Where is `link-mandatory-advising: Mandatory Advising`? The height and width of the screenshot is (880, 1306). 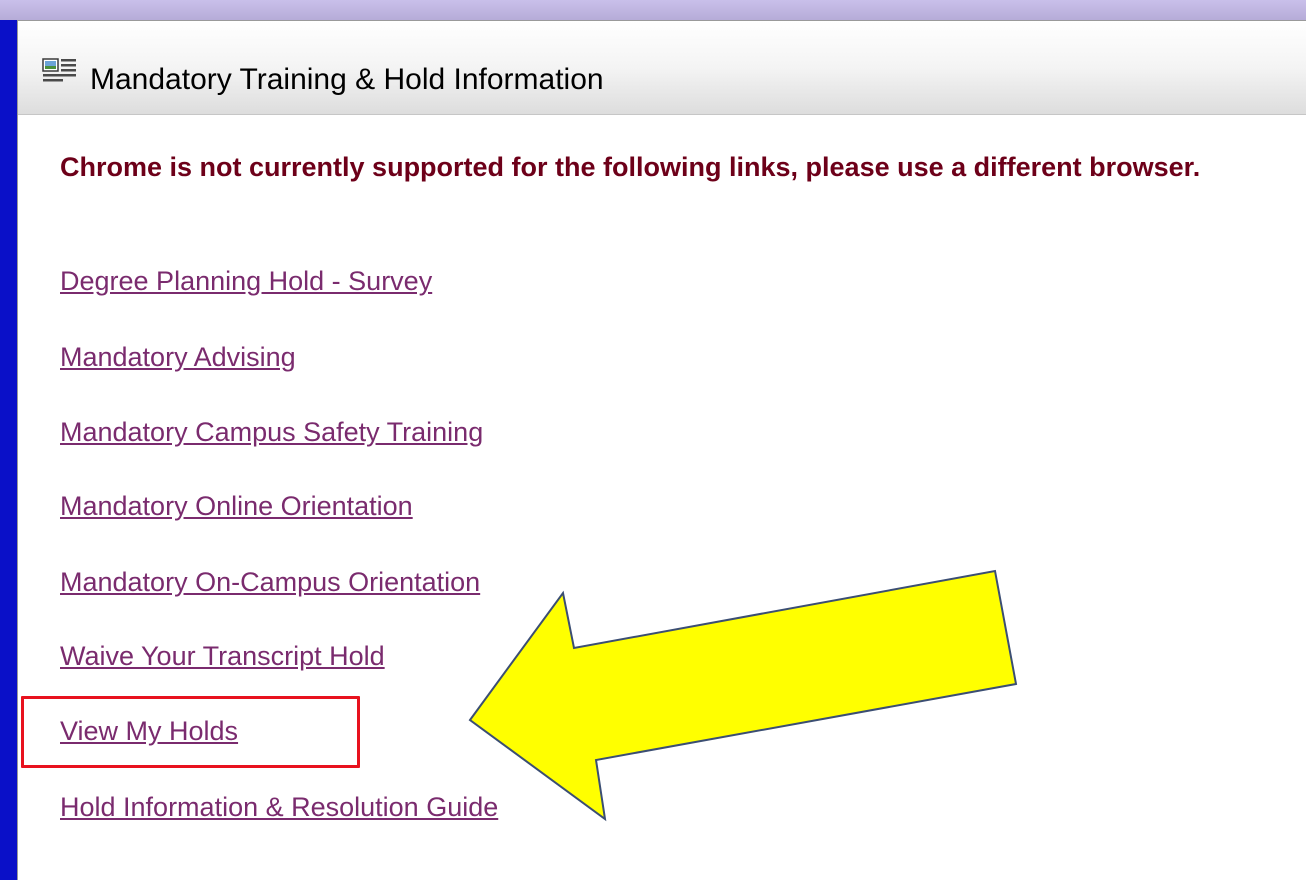 link-mandatory-advising: Mandatory Advising is located at coordinates (178, 357).